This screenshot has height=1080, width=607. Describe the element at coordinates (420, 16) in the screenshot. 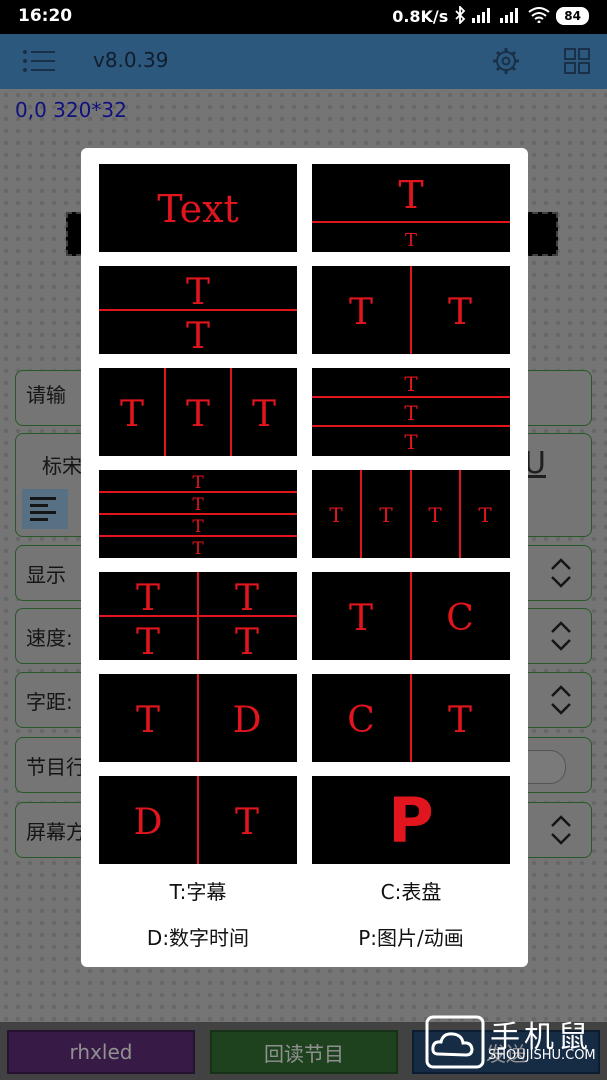

I see `network-speed: 0.8K/s` at that location.